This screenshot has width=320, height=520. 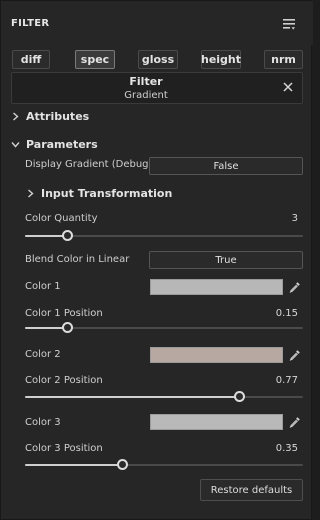 What do you see at coordinates (216, 287) in the screenshot?
I see `color-1-swatch` at bounding box center [216, 287].